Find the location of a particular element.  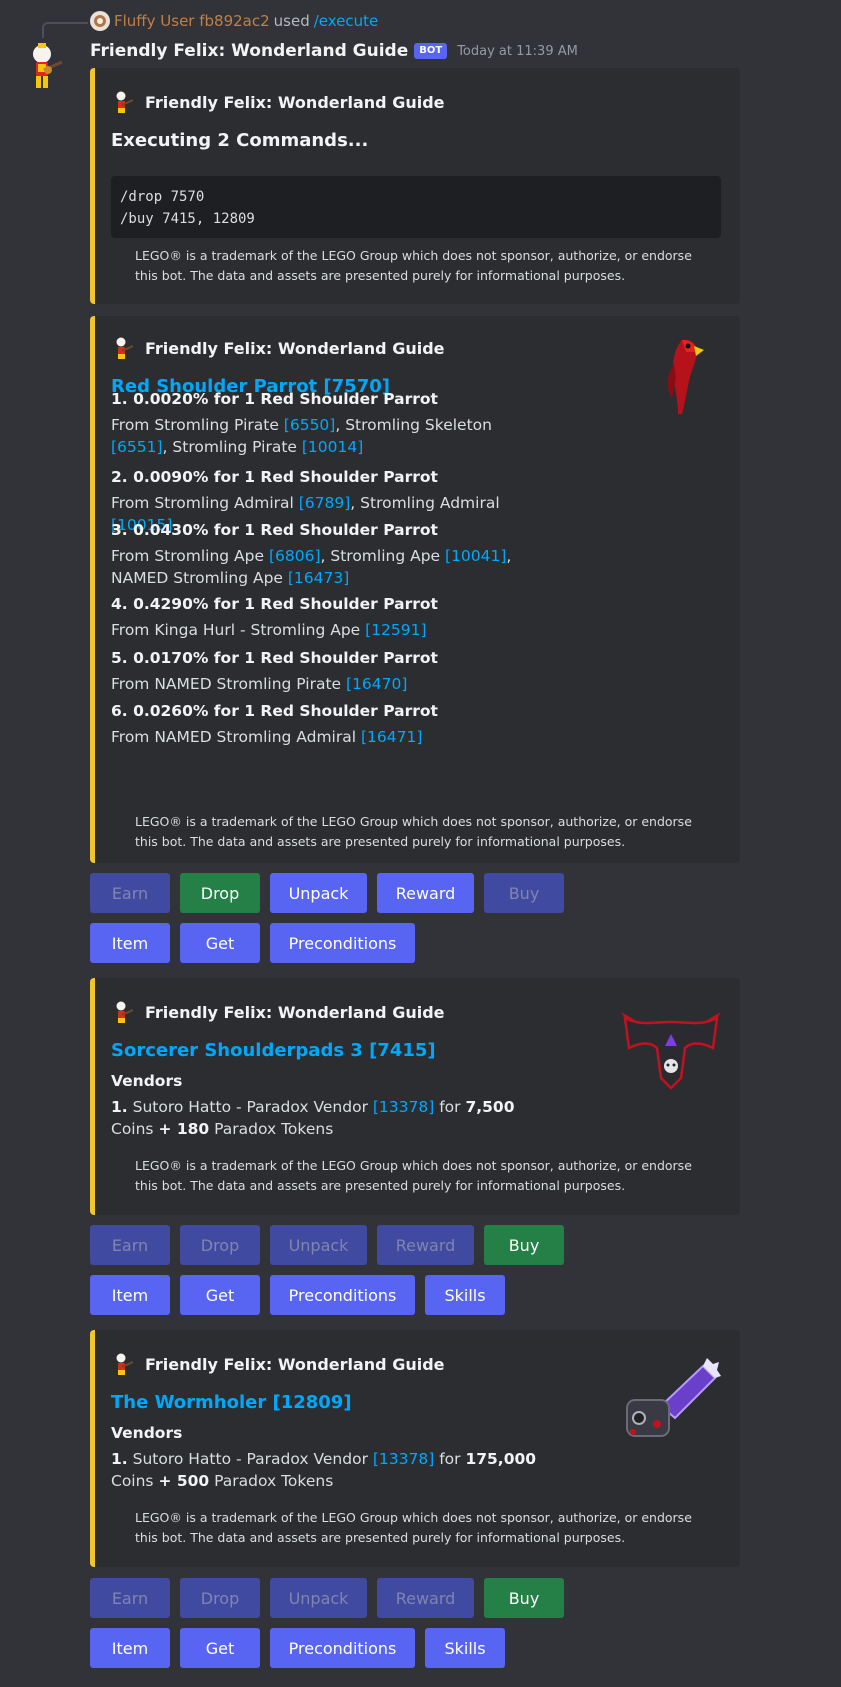

reply-reference: Fluffy User fb892ac2 used /execute is located at coordinates (234, 21).